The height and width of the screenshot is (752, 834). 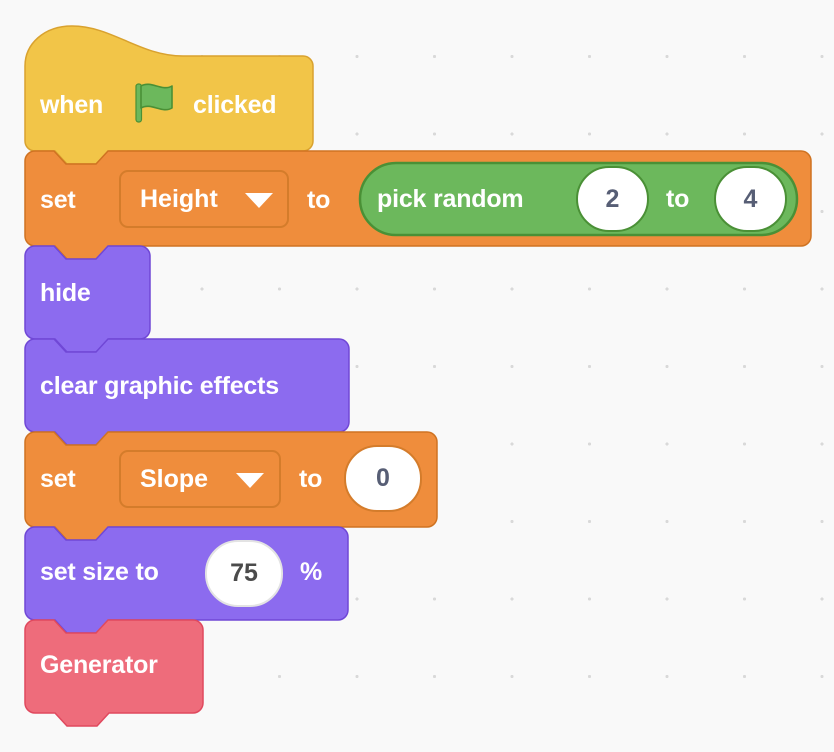 What do you see at coordinates (383, 478) in the screenshot?
I see `slope-value: 0` at bounding box center [383, 478].